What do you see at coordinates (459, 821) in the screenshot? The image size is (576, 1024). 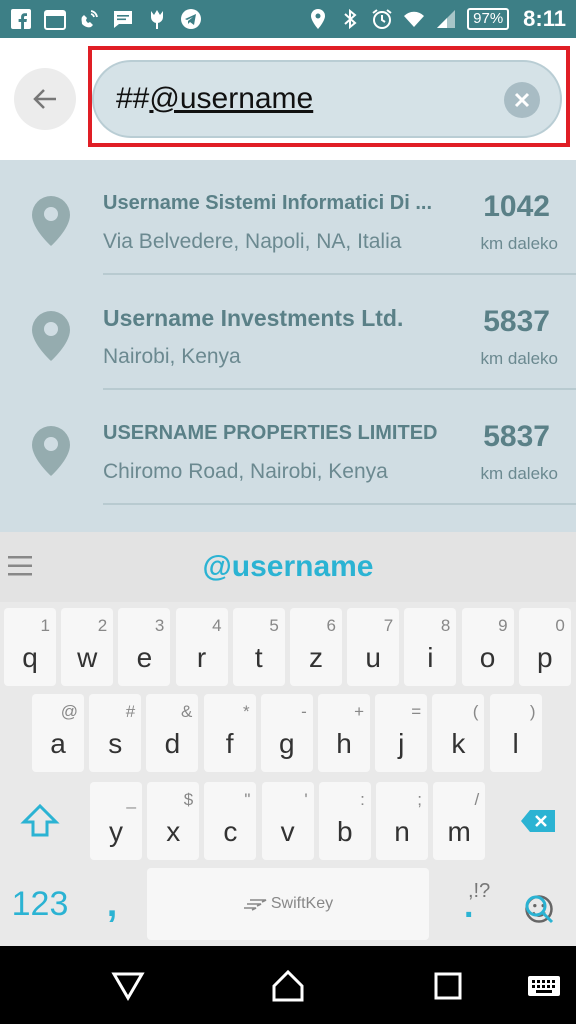 I see `key-m: / m` at bounding box center [459, 821].